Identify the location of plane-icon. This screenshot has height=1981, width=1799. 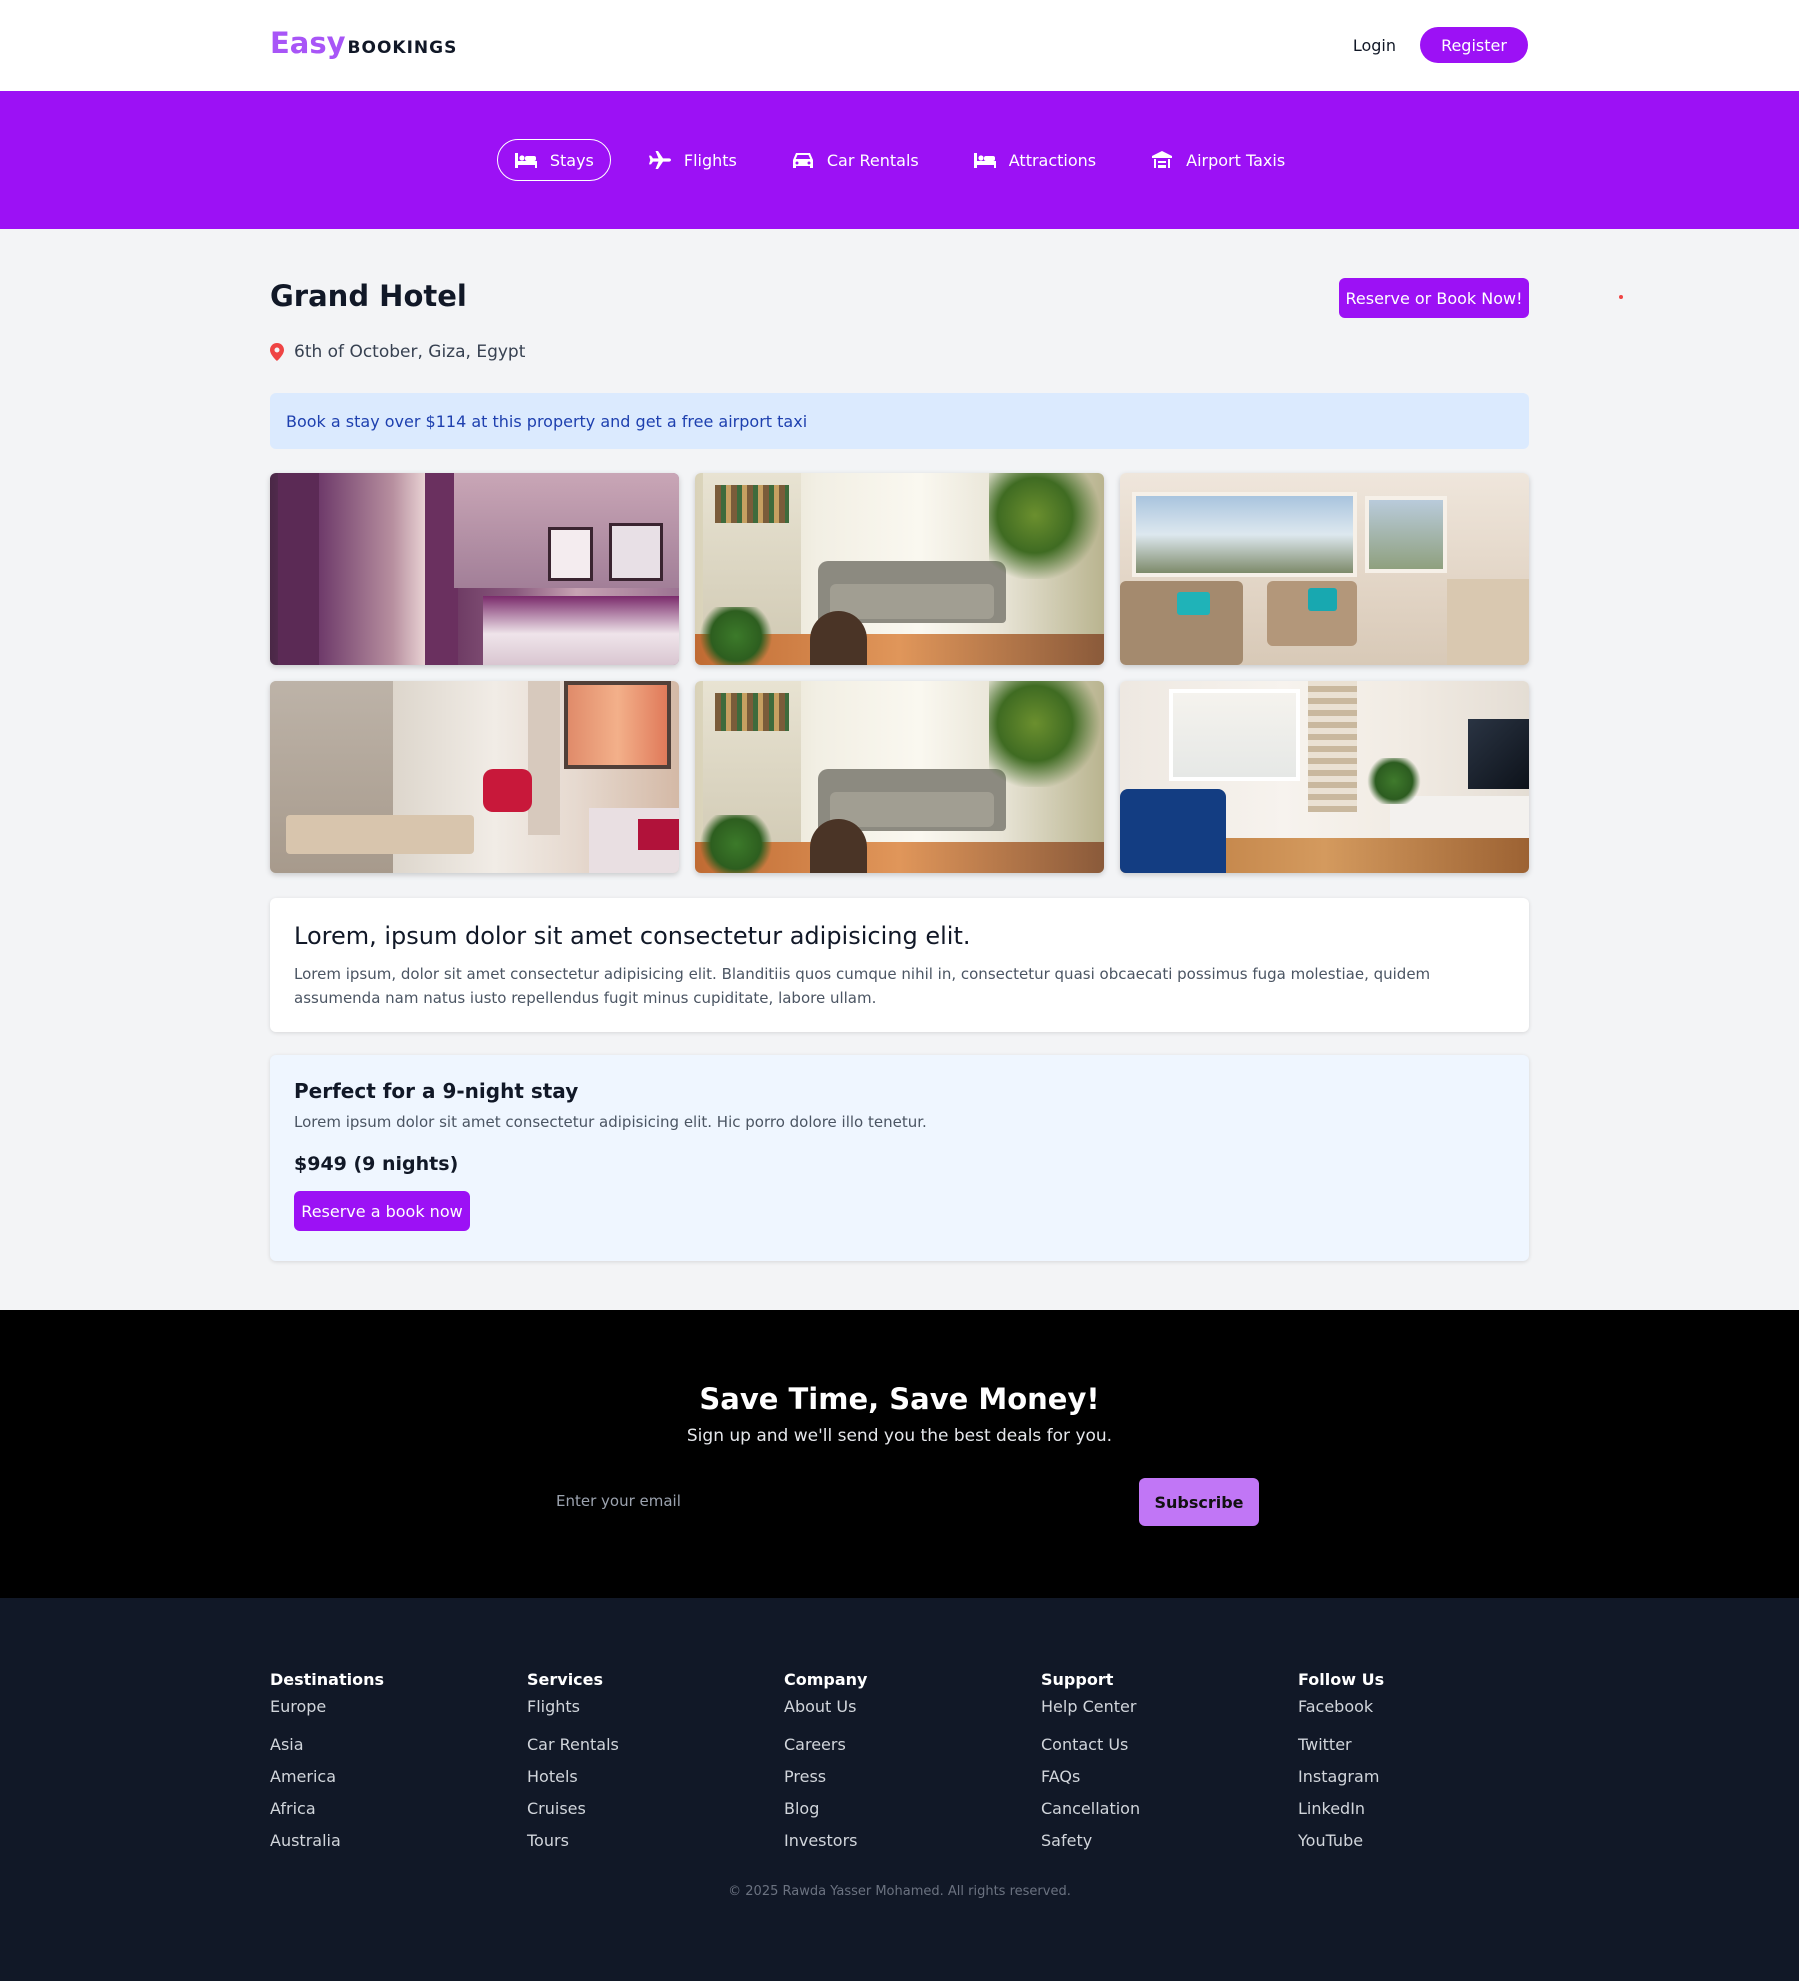
(659, 160).